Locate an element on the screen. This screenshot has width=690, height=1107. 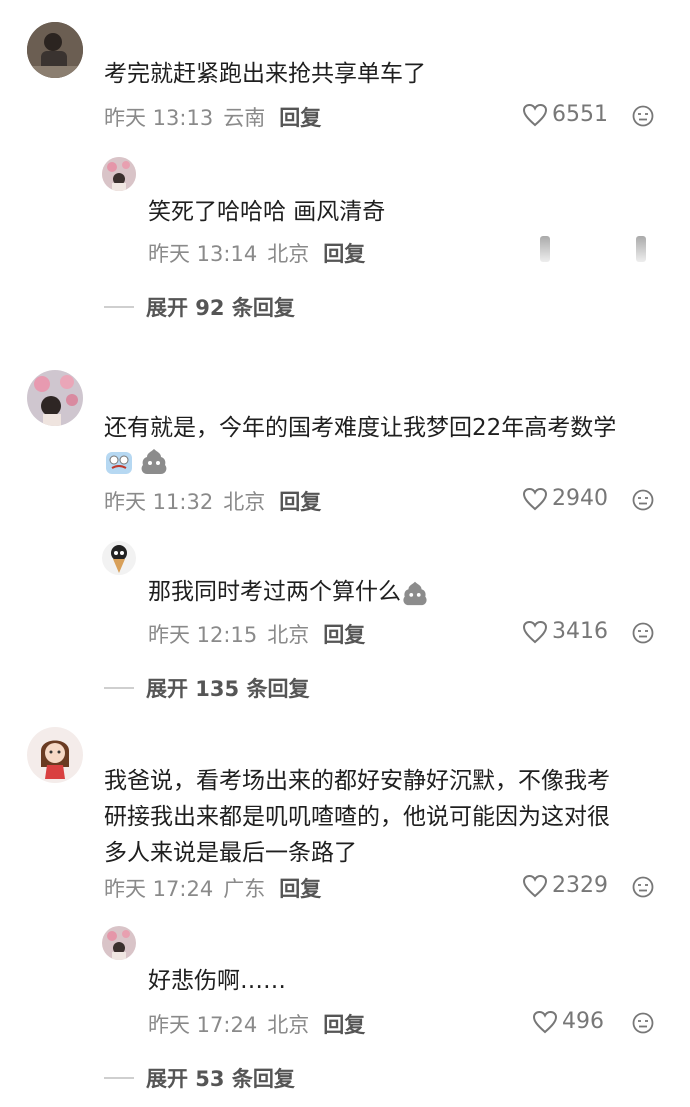
reply-time: 昨天 13:14 is located at coordinates (203, 254).